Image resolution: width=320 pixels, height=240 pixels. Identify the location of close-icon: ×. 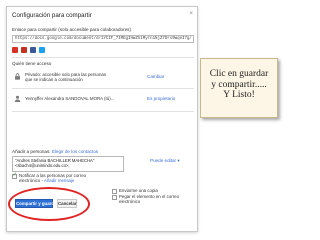
(191, 14).